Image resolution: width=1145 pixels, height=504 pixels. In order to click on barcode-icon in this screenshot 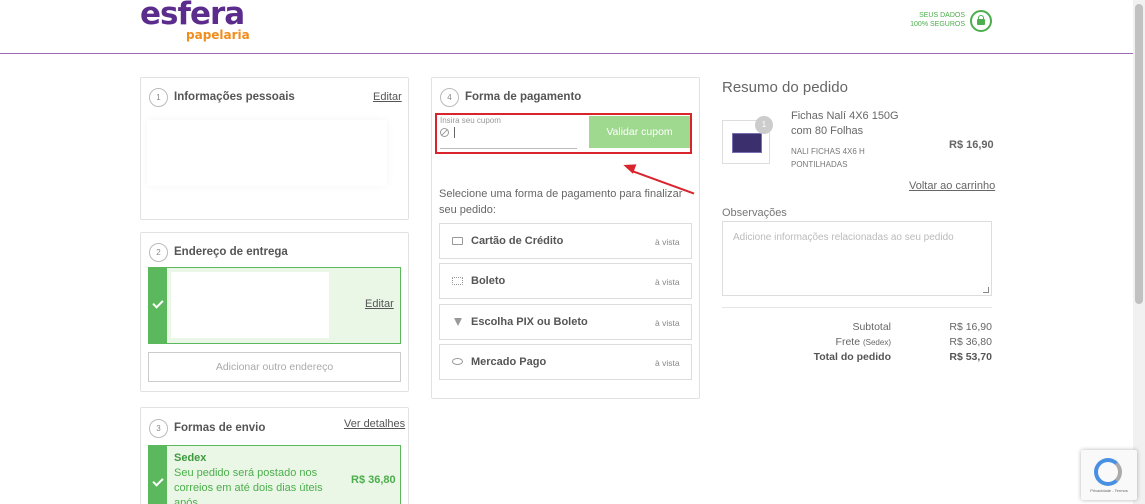, I will do `click(457, 281)`.